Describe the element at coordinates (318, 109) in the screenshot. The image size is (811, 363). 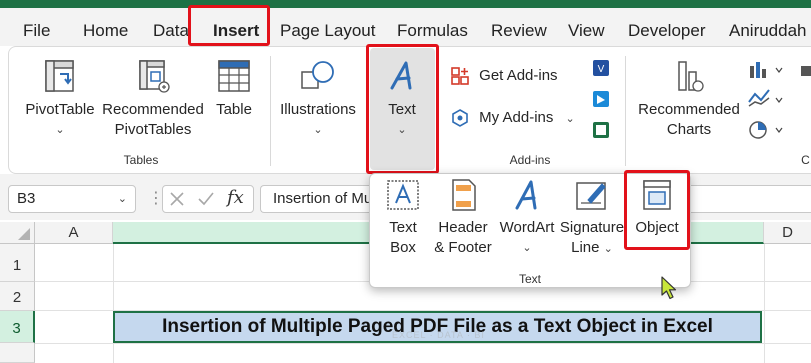
I see `illustrations-label: Illustrations` at that location.